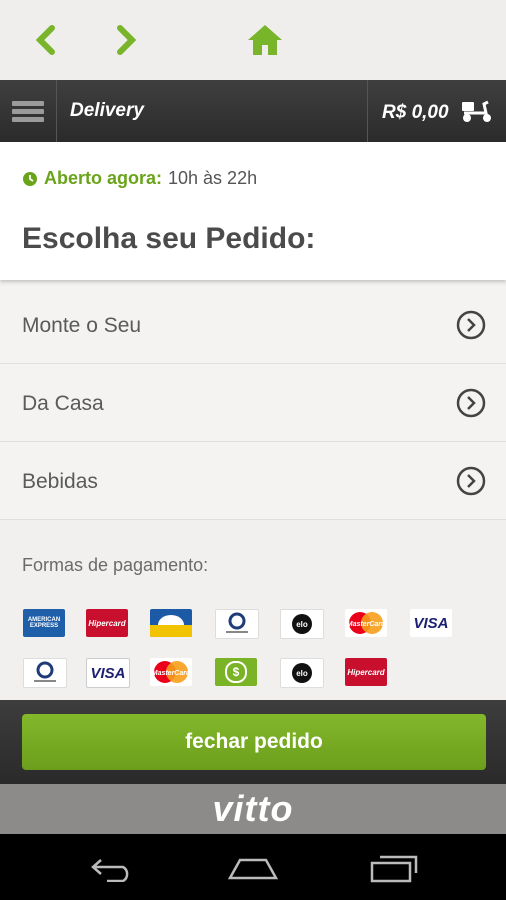 Image resolution: width=506 pixels, height=900 pixels. I want to click on brand-bar: vitto, so click(253, 809).